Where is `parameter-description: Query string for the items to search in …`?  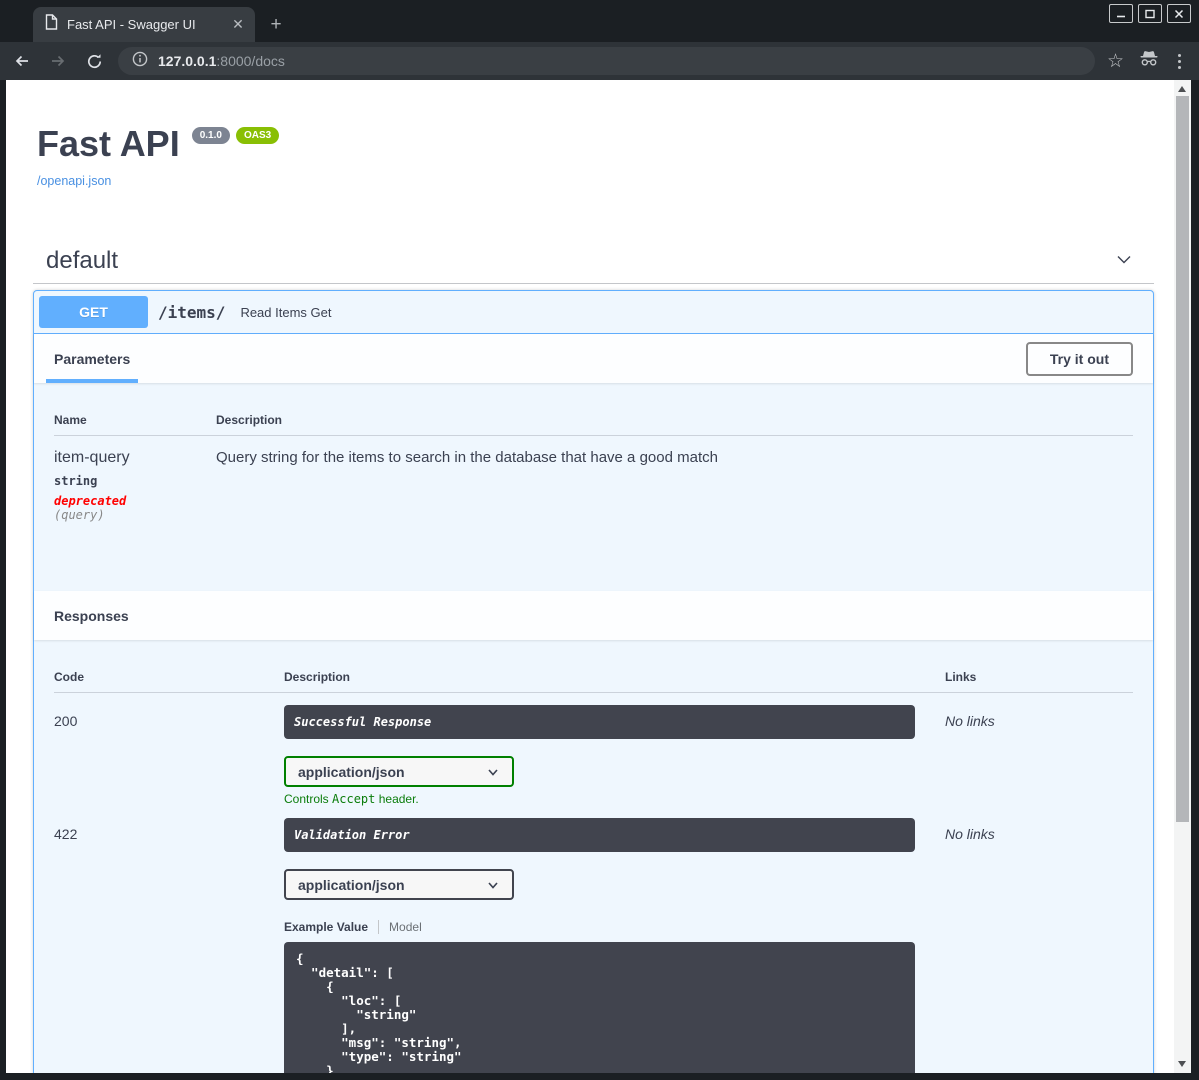 parameter-description: Query string for the items to search in … is located at coordinates (467, 457).